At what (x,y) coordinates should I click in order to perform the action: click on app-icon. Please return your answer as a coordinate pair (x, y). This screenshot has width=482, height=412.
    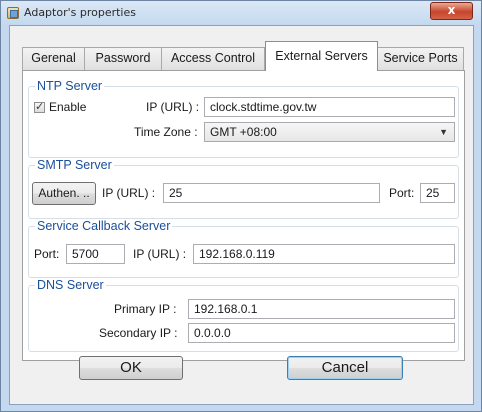
    Looking at the image, I should click on (13, 13).